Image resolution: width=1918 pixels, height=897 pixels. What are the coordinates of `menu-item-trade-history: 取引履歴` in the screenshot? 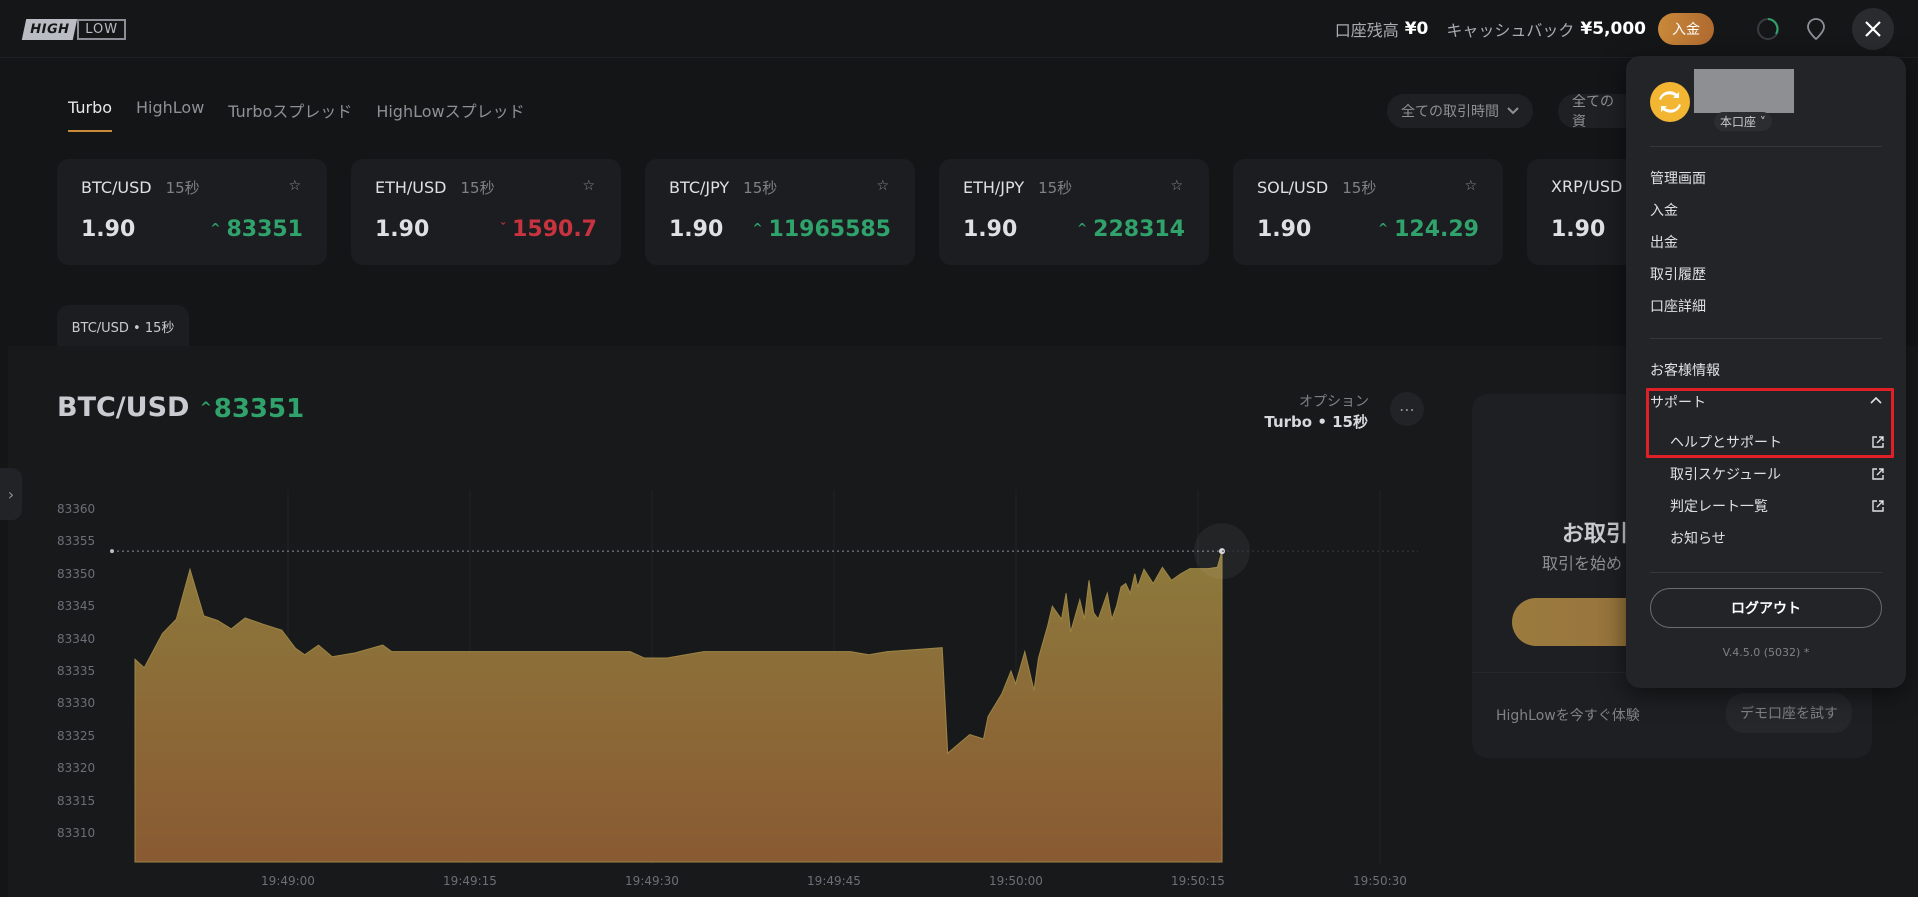 It's located at (1678, 274).